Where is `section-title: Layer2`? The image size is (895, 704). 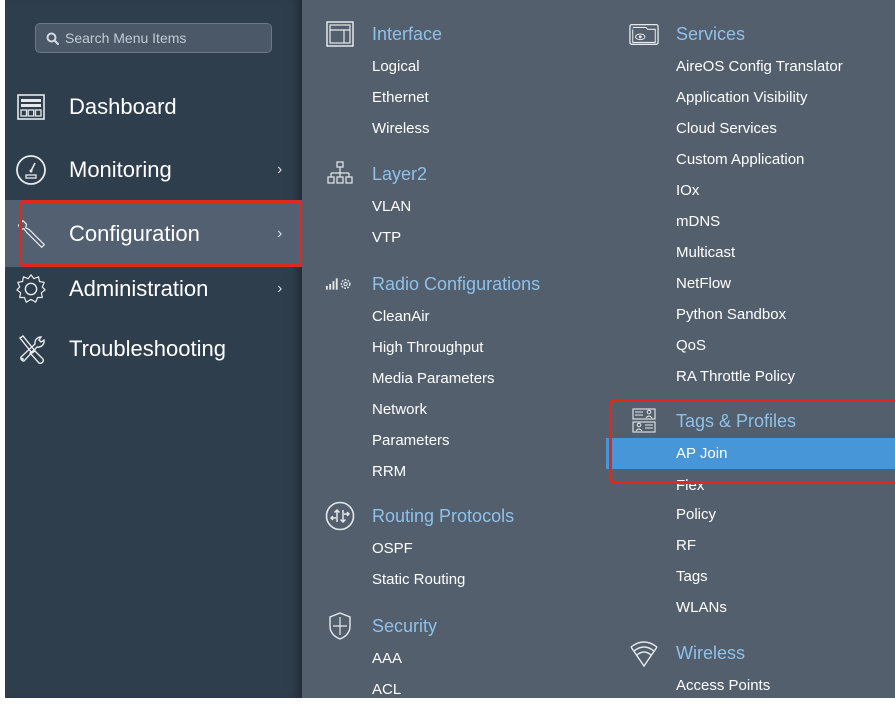
section-title: Layer2 is located at coordinates (400, 173).